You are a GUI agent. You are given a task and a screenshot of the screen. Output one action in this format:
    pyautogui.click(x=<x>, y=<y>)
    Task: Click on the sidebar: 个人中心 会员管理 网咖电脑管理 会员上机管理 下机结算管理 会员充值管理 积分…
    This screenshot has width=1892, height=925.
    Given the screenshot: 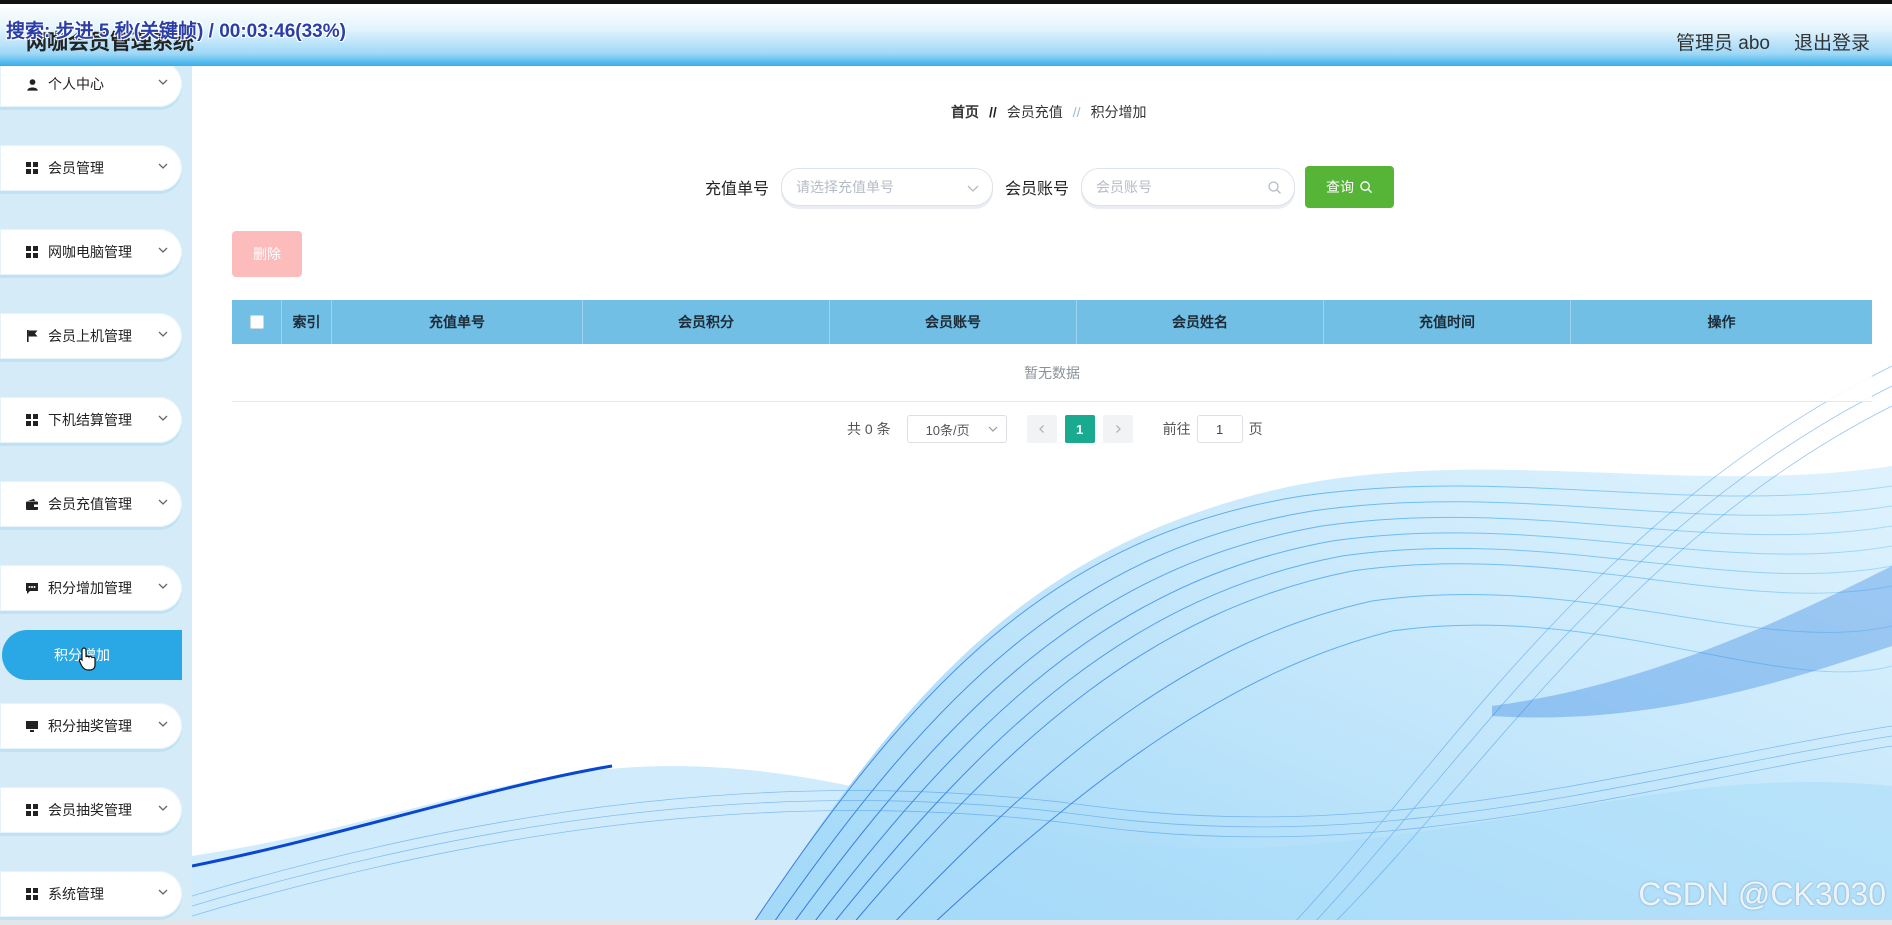 What is the action you would take?
    pyautogui.click(x=96, y=495)
    